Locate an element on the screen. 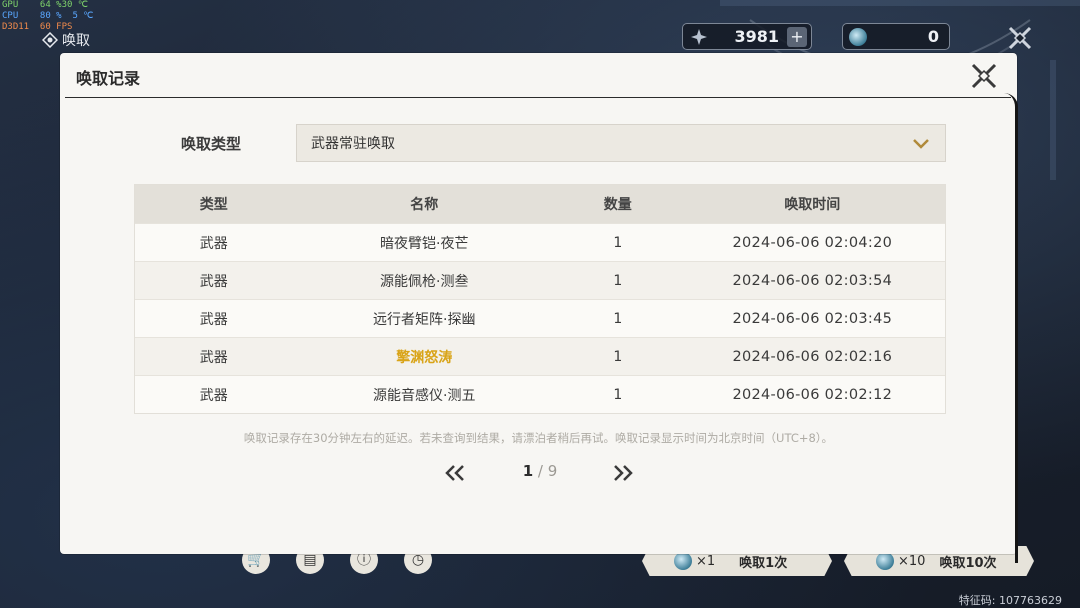 This screenshot has width=1080, height=608. currency-astrite: 3981 + is located at coordinates (747, 36).